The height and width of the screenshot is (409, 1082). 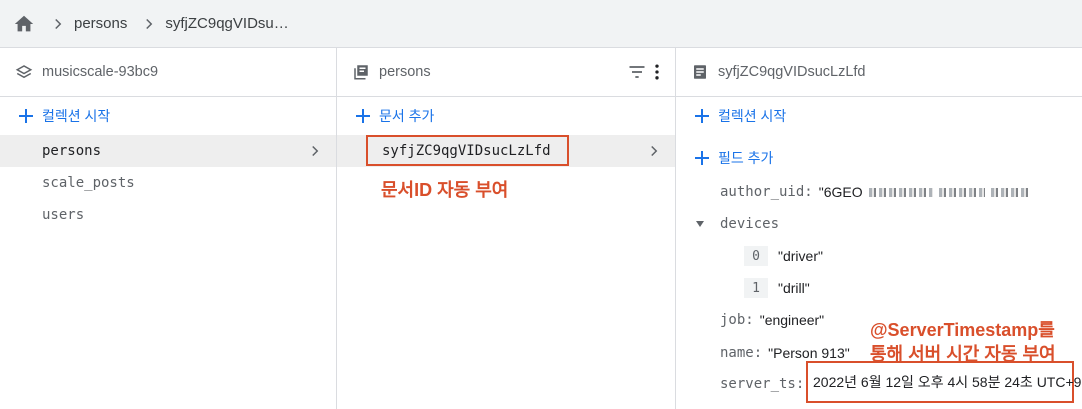 I want to click on field-devices: devices, so click(x=736, y=224).